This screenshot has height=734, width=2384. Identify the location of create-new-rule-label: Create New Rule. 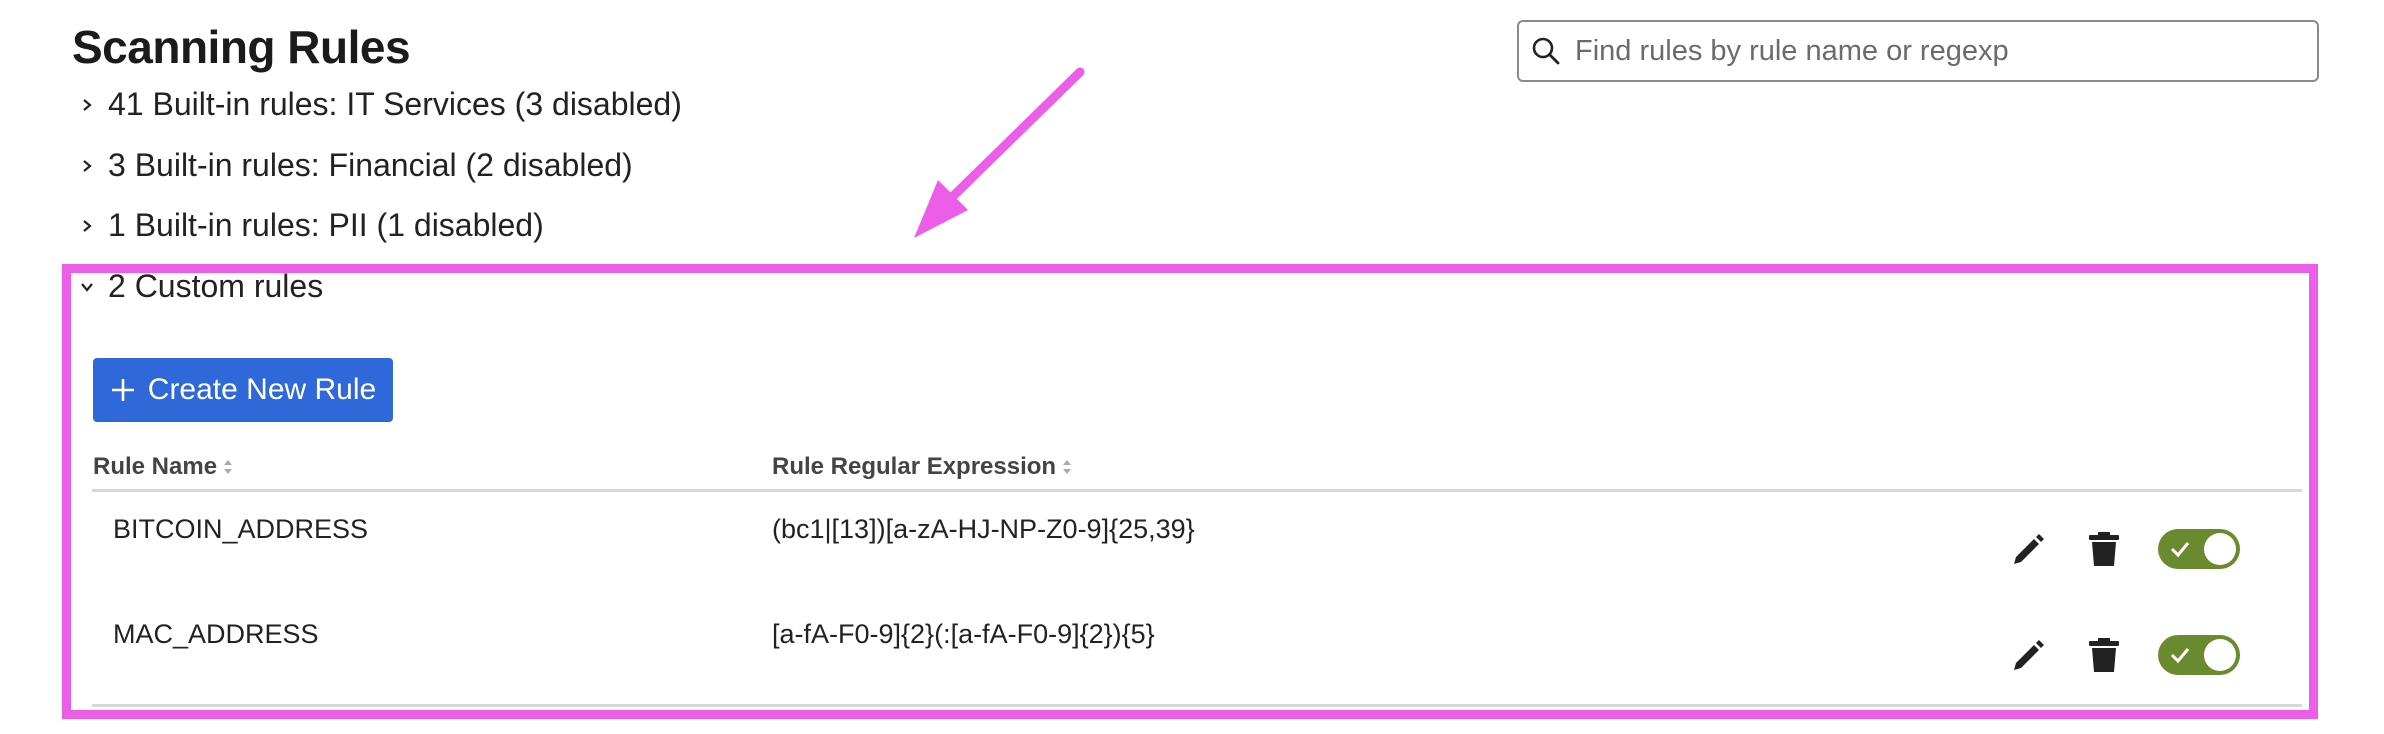
(262, 389).